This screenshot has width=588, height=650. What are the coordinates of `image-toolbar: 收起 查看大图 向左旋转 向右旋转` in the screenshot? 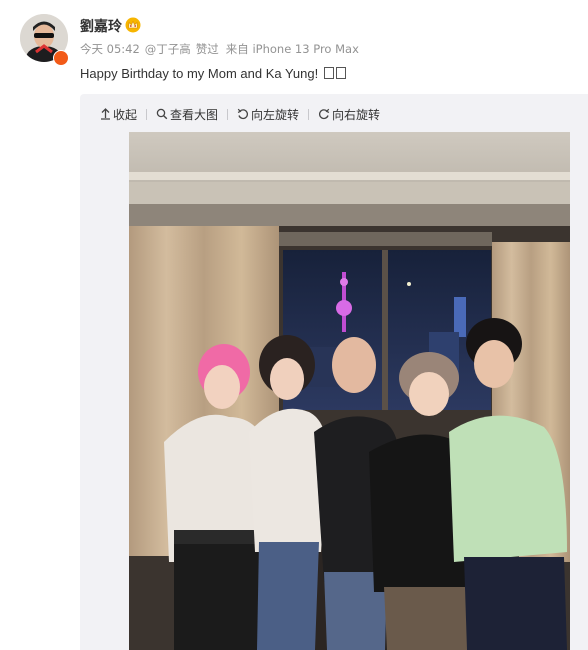 It's located at (240, 114).